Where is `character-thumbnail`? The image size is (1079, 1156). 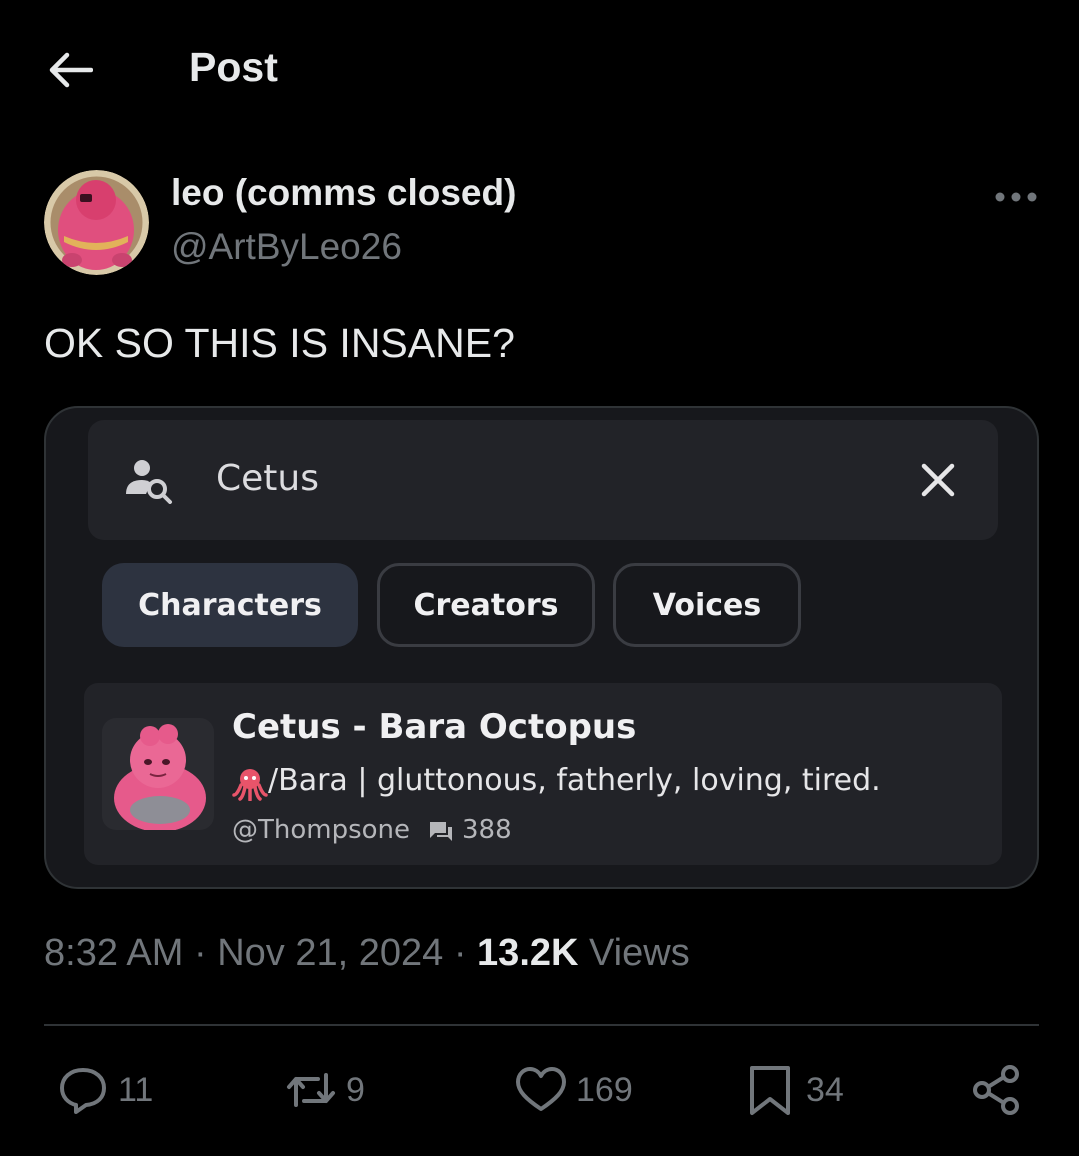
character-thumbnail is located at coordinates (158, 774).